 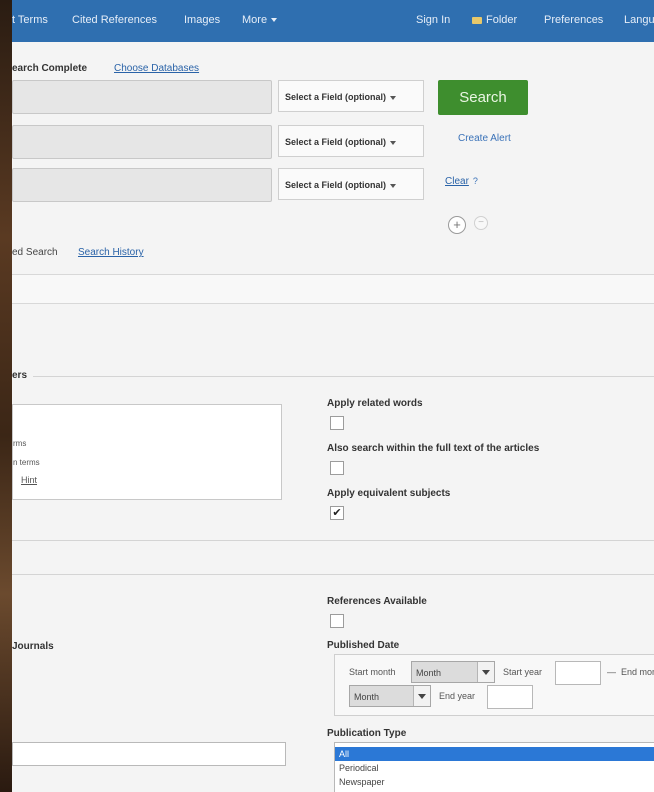 What do you see at coordinates (114, 20) in the screenshot?
I see `nav-cited-references: Cited References` at bounding box center [114, 20].